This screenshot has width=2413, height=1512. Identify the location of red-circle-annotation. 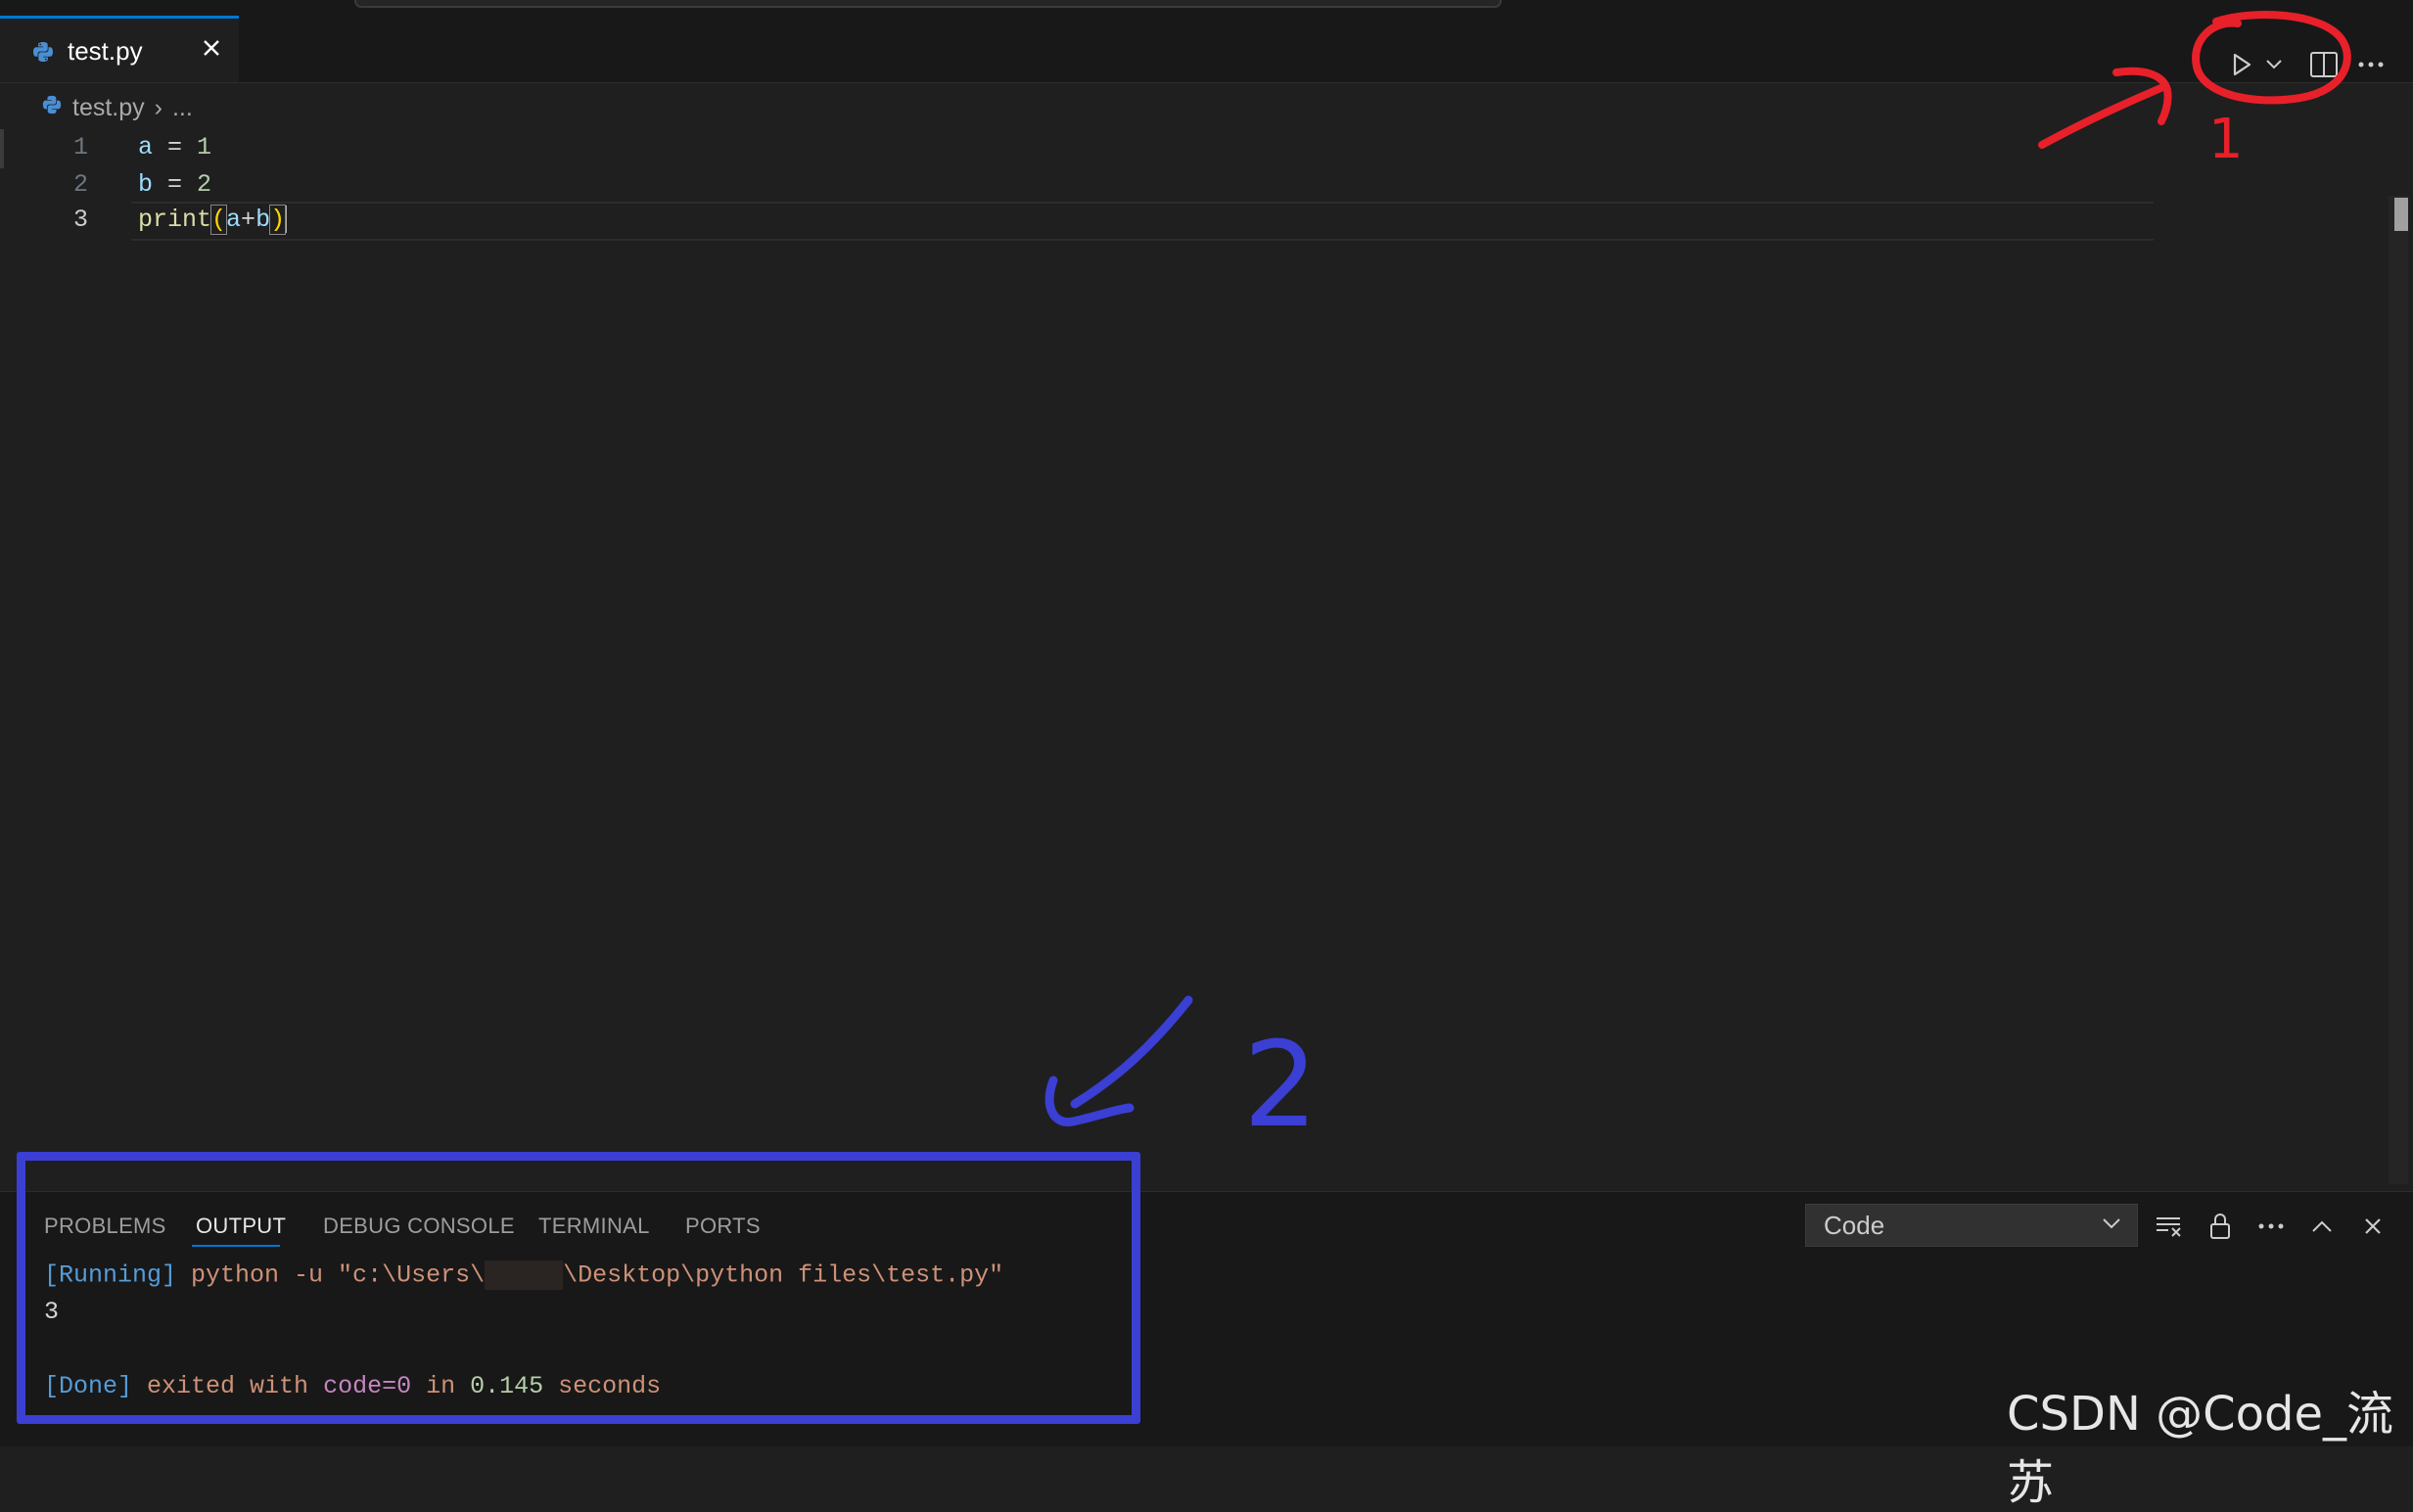
(2272, 58).